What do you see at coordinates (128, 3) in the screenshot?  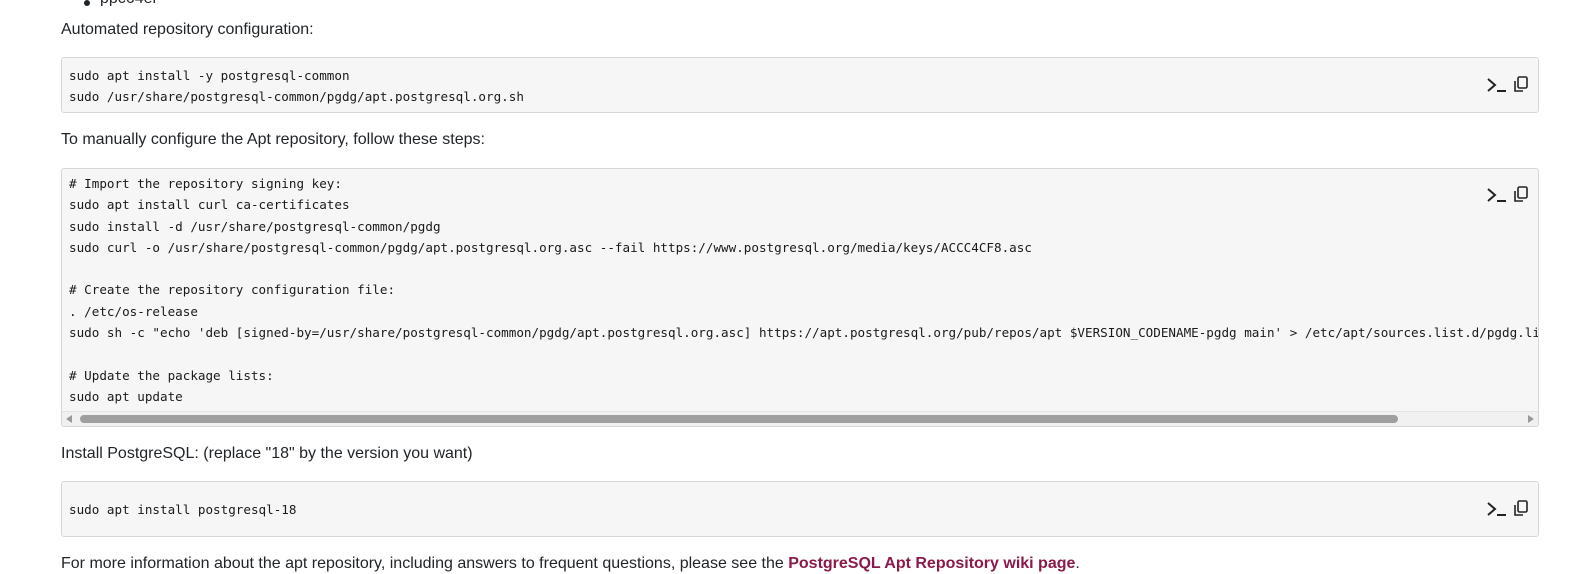 I see `list-item: ppc64el` at bounding box center [128, 3].